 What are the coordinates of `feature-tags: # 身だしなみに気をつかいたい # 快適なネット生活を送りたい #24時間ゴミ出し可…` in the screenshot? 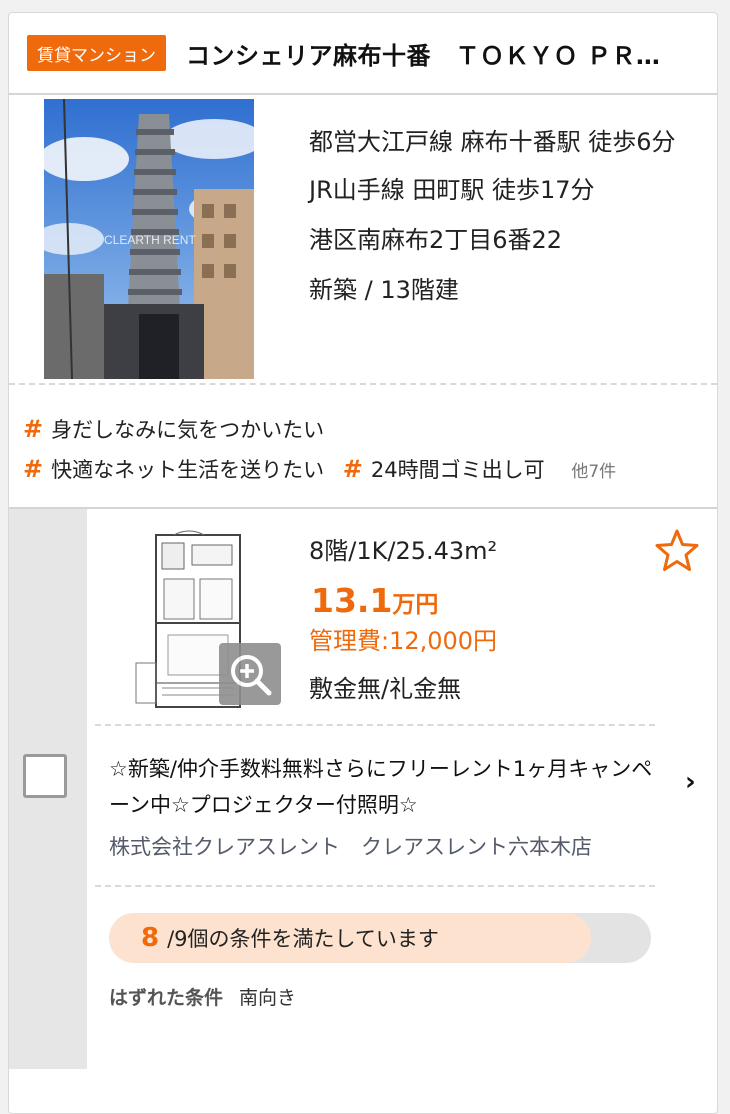 It's located at (368, 449).